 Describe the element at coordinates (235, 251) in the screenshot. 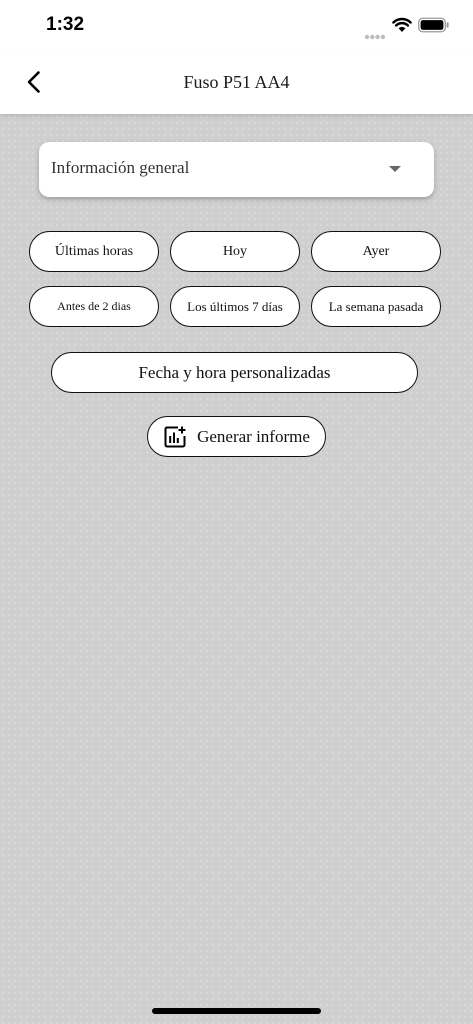

I see `range-button-today: Hoy` at that location.